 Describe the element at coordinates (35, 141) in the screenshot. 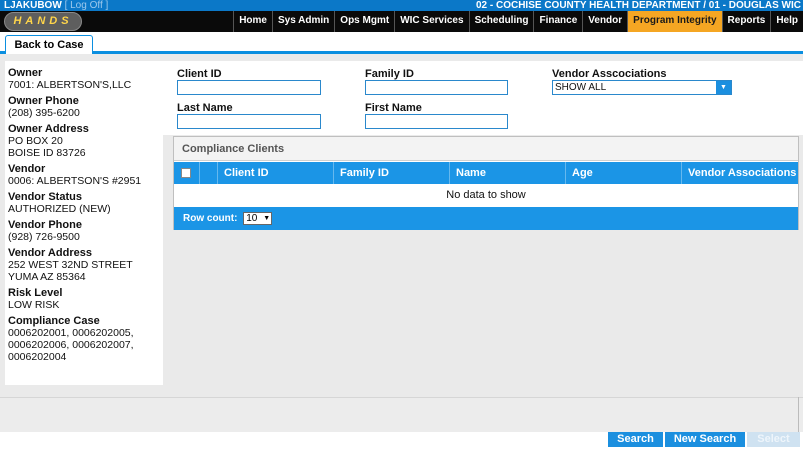

I see `owner-address-line1: PO BOX 20` at that location.